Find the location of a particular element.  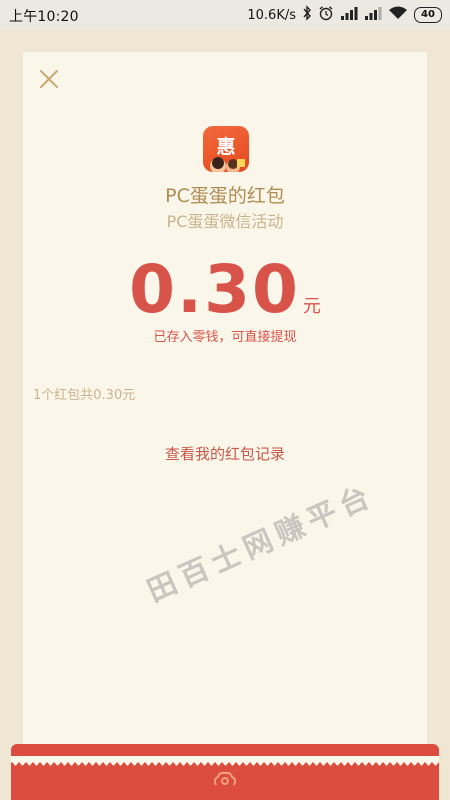

amount-row: 0.30 元 is located at coordinates (225, 290).